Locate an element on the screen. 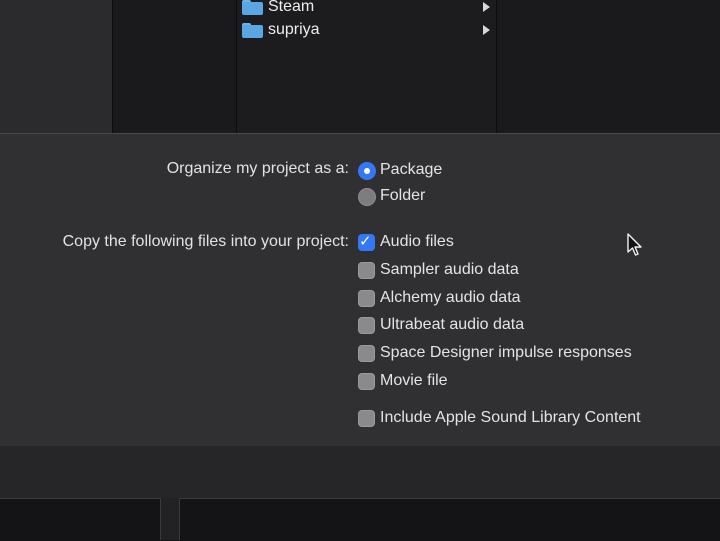 This screenshot has height=541, width=720. radio-button is located at coordinates (367, 197).